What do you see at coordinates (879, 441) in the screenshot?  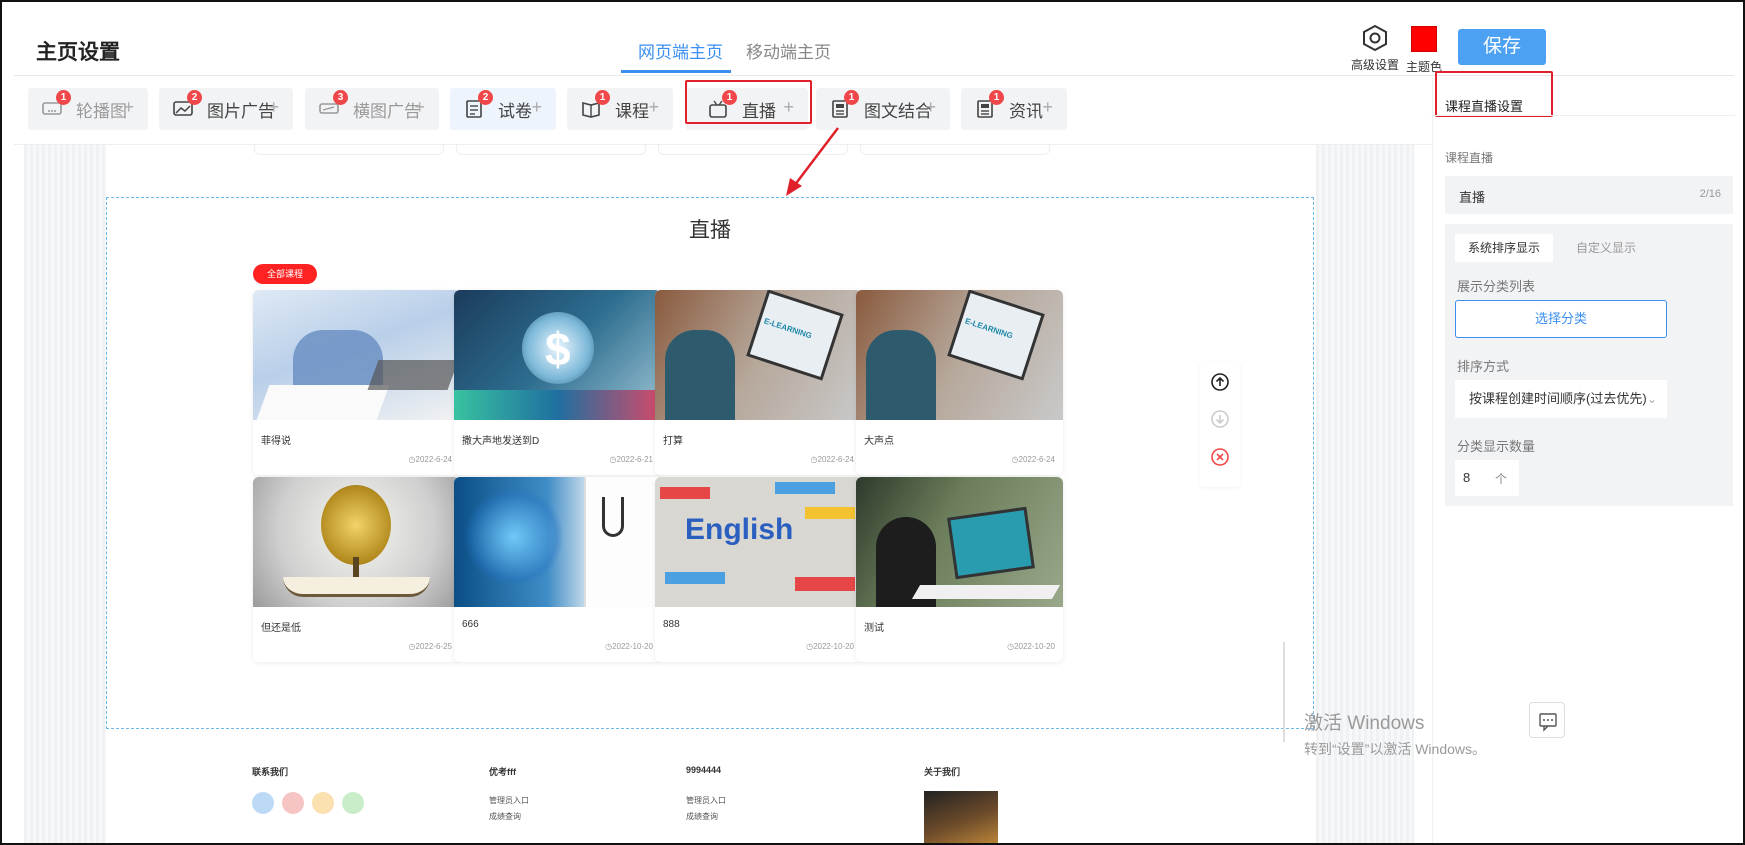 I see `course-name: 大声点` at bounding box center [879, 441].